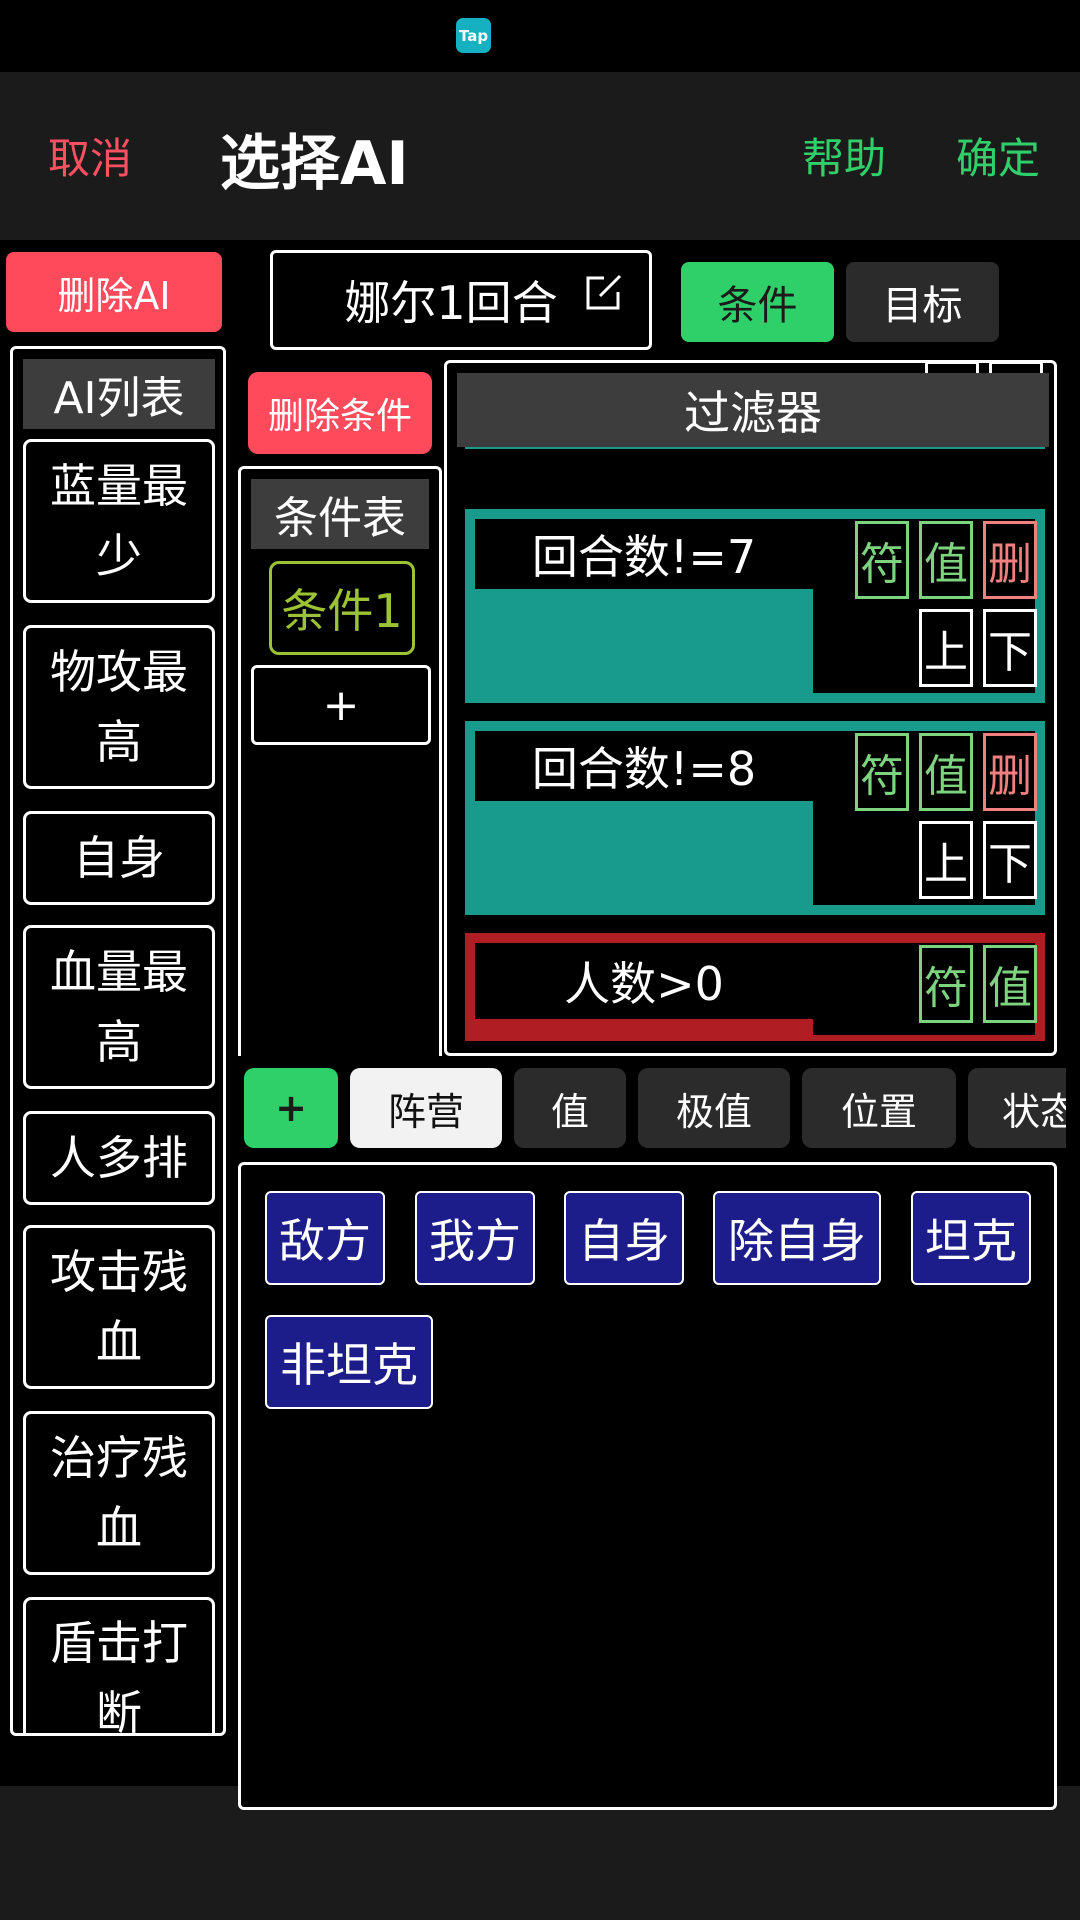 Image resolution: width=1080 pixels, height=1920 pixels. What do you see at coordinates (797, 1238) in the screenshot?
I see `option-except-self: 除自身` at bounding box center [797, 1238].